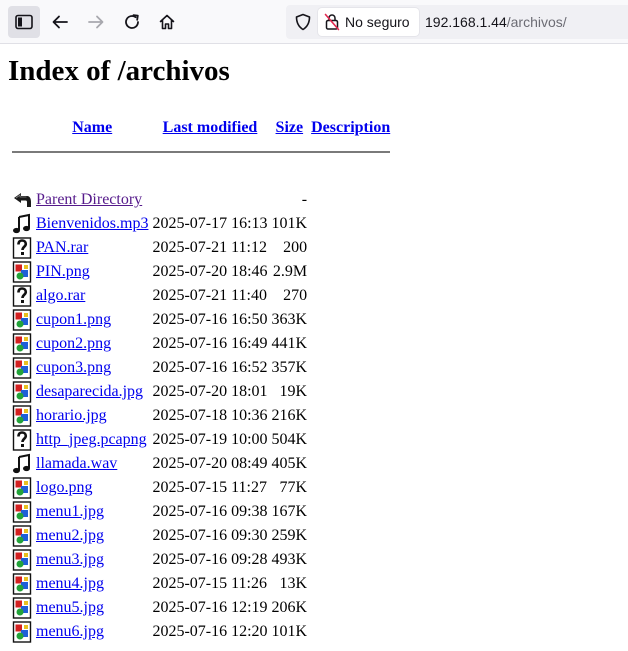  Describe the element at coordinates (91, 439) in the screenshot. I see `file-link: http_jpeg.pcapng` at that location.